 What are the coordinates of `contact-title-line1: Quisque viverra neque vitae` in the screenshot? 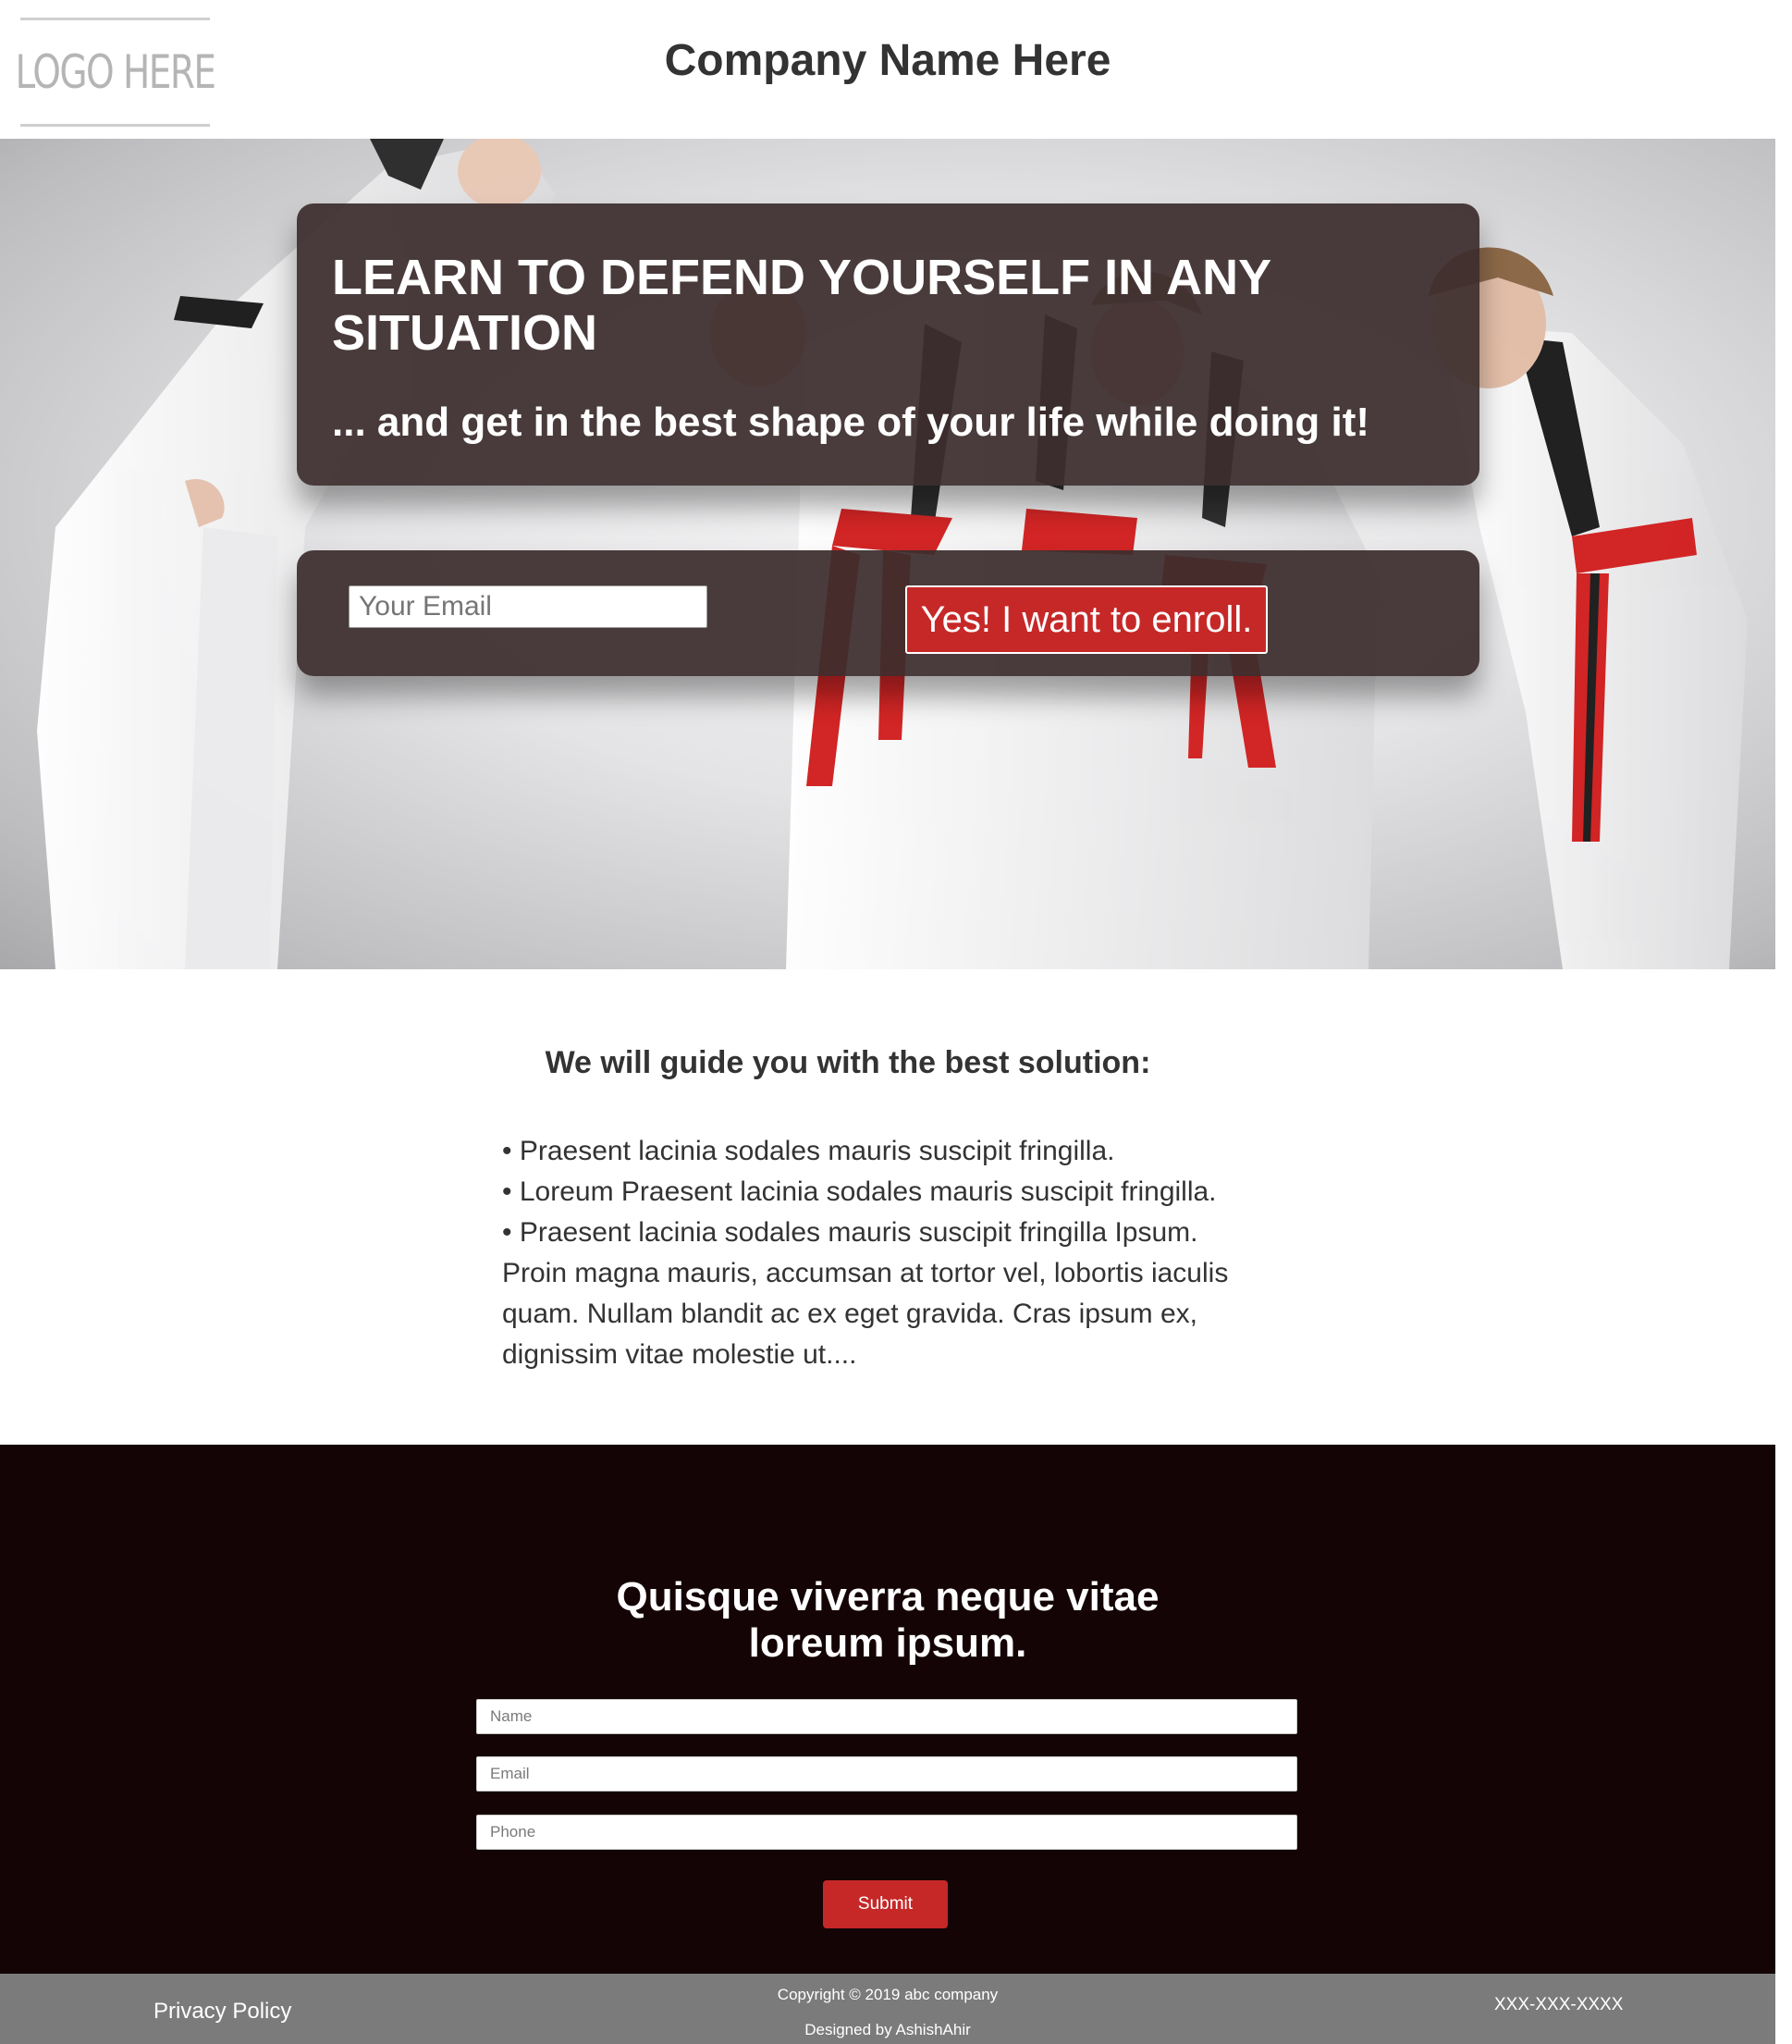 It's located at (888, 1596).